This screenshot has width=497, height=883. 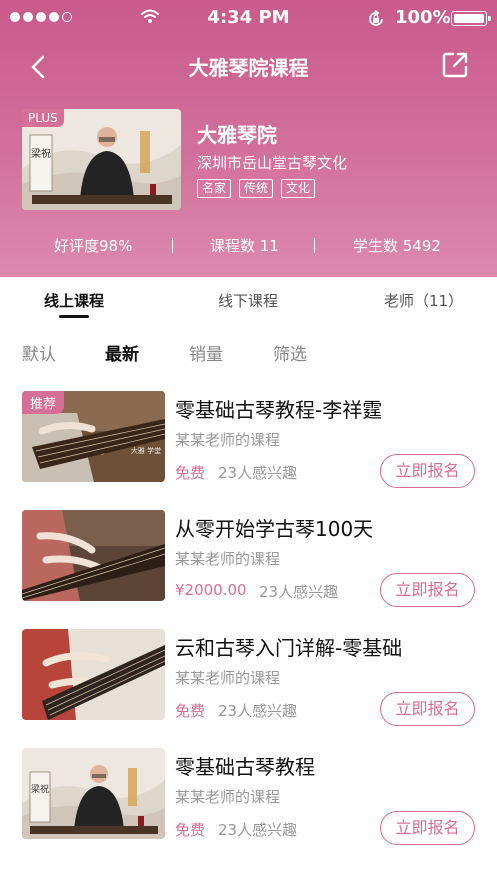 What do you see at coordinates (43, 402) in the screenshot?
I see `recommended-badge: 推荐` at bounding box center [43, 402].